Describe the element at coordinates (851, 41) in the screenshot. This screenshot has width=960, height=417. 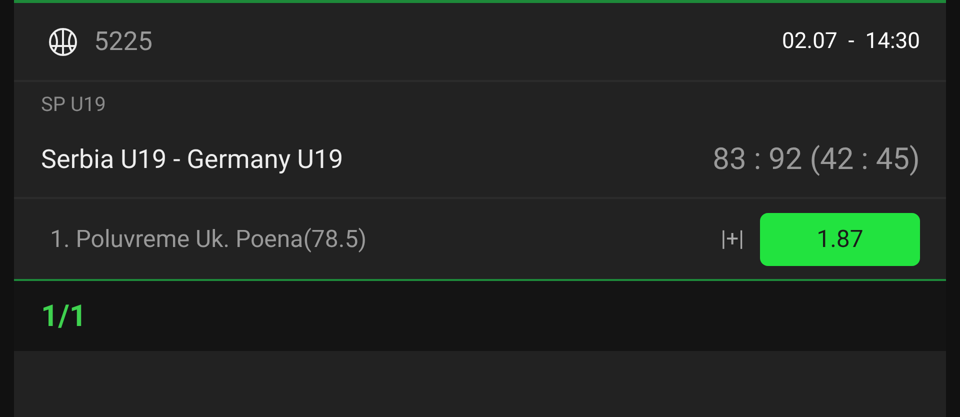
I see `event-datetime: 02.07 - 14:30` at that location.